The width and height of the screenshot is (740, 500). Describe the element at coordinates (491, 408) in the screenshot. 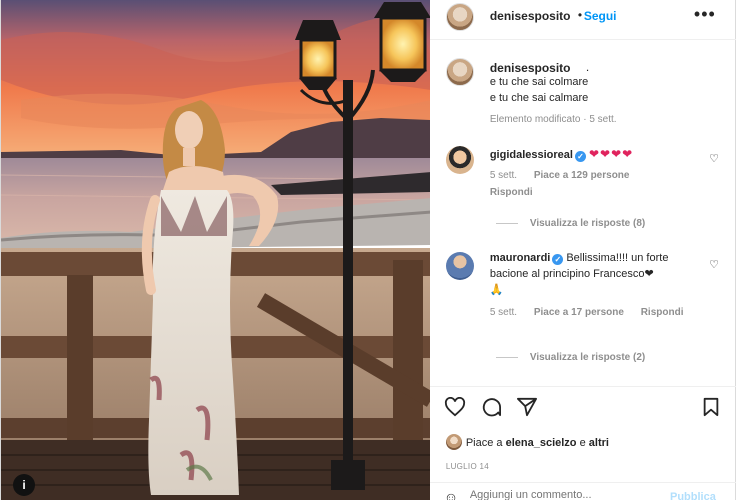

I see `comment-icon` at that location.